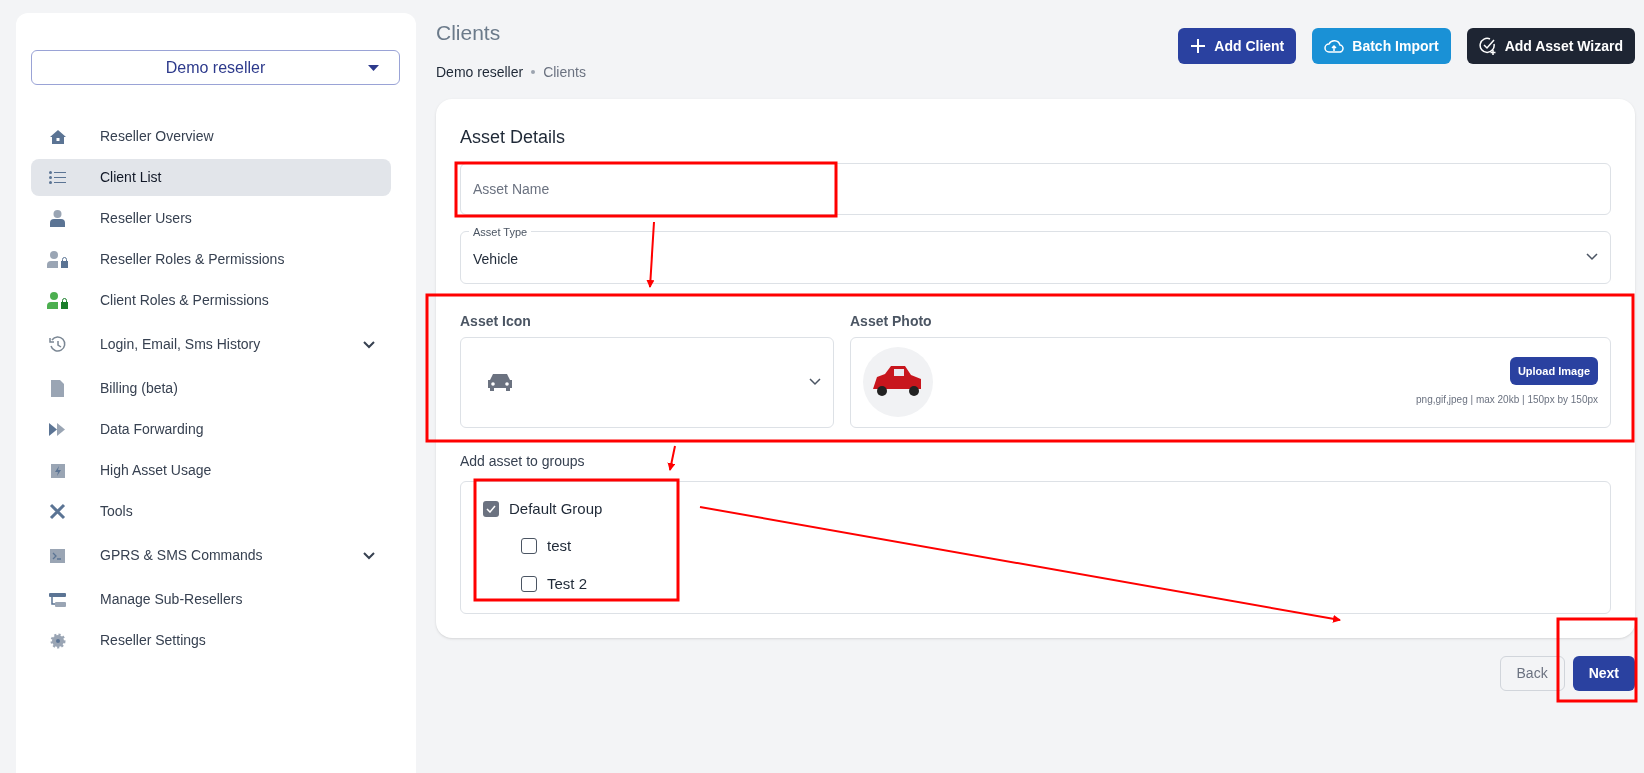 The height and width of the screenshot is (773, 1644). What do you see at coordinates (1237, 46) in the screenshot?
I see `add-client-button: Add Client` at bounding box center [1237, 46].